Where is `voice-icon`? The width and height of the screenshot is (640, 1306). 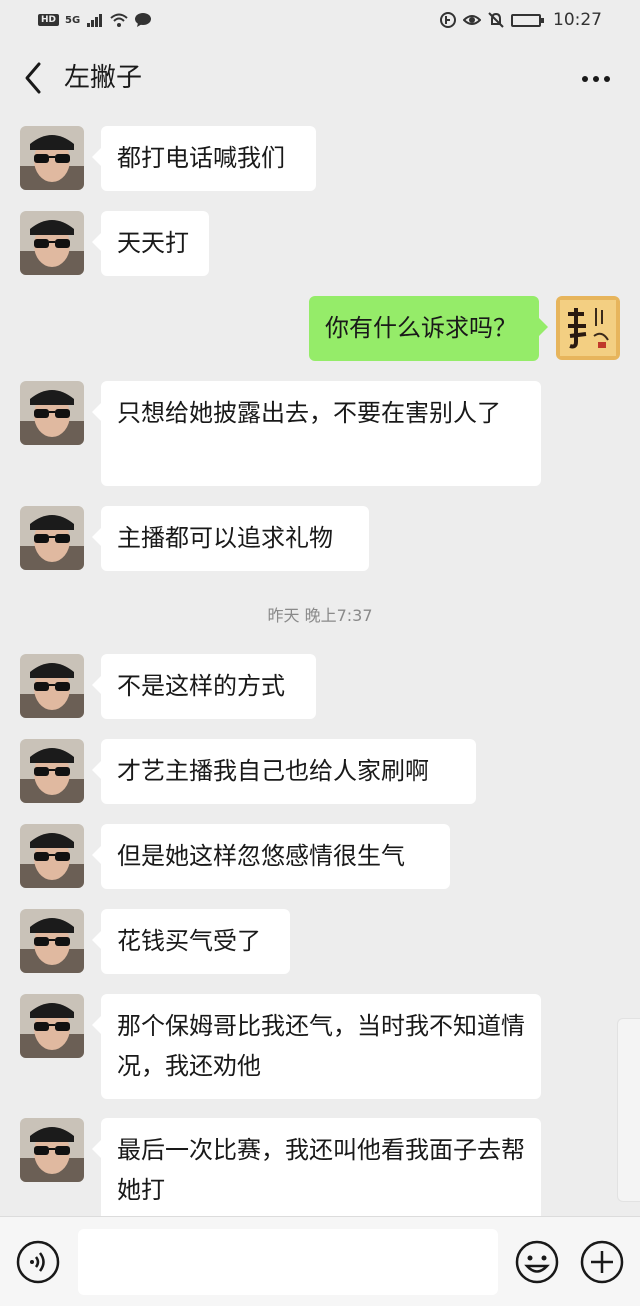 voice-icon is located at coordinates (38, 1262).